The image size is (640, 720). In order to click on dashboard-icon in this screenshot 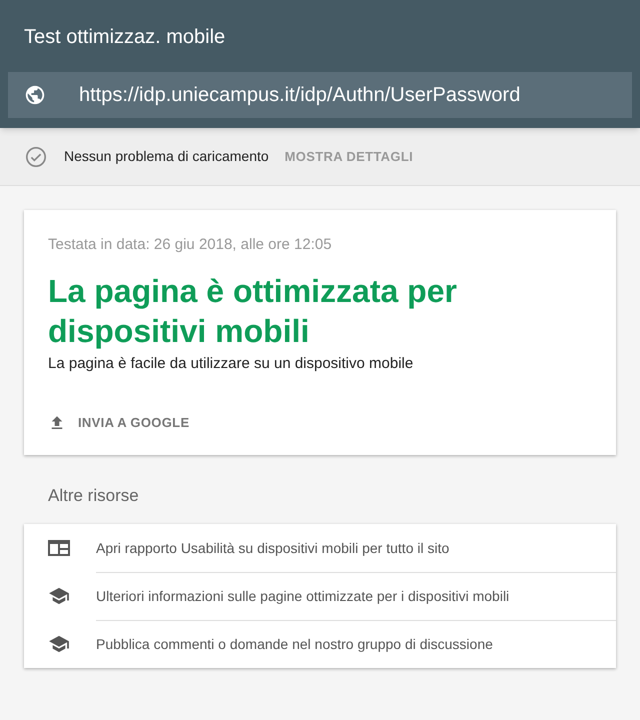, I will do `click(59, 548)`.